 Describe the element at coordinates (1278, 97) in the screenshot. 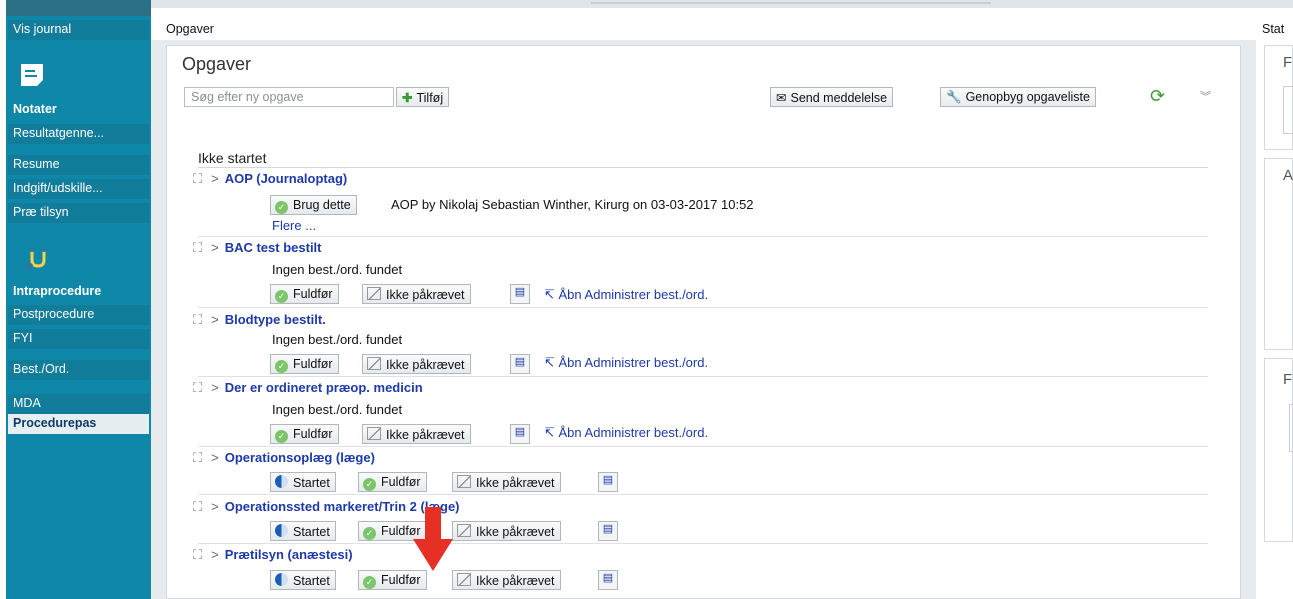

I see `right-panel-1: F` at that location.